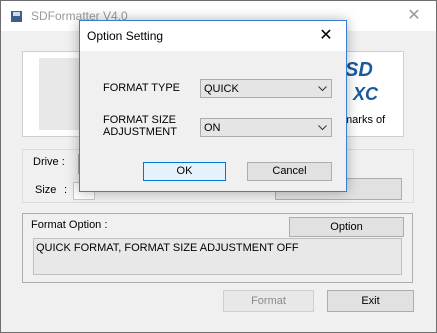 The height and width of the screenshot is (333, 437). Describe the element at coordinates (326, 36) in the screenshot. I see `dialog-close-icon: ✕` at that location.